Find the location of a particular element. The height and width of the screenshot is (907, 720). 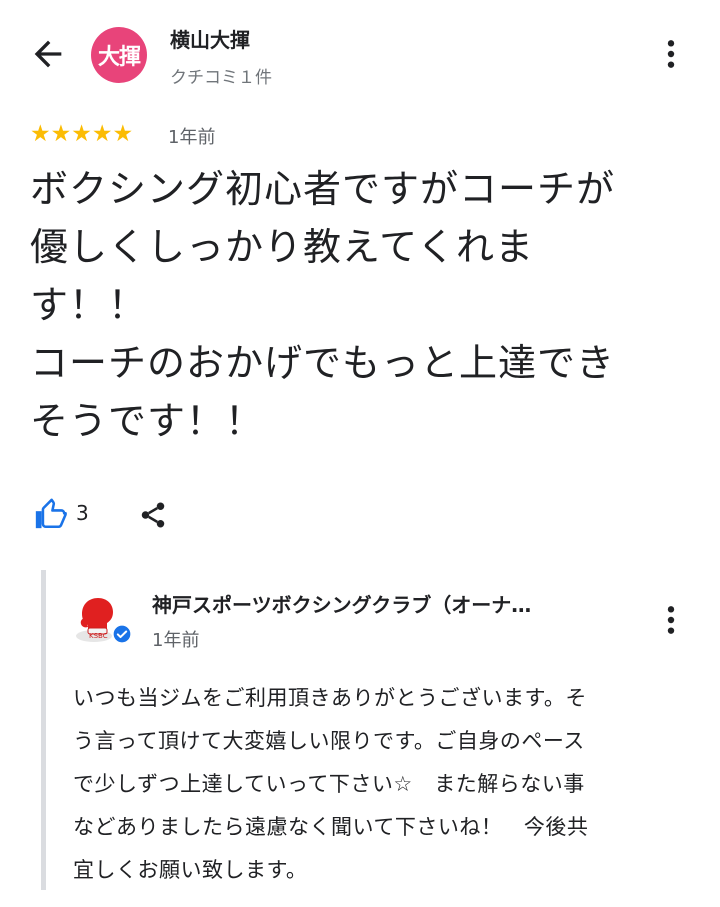

thumb-up-icon is located at coordinates (50, 514).